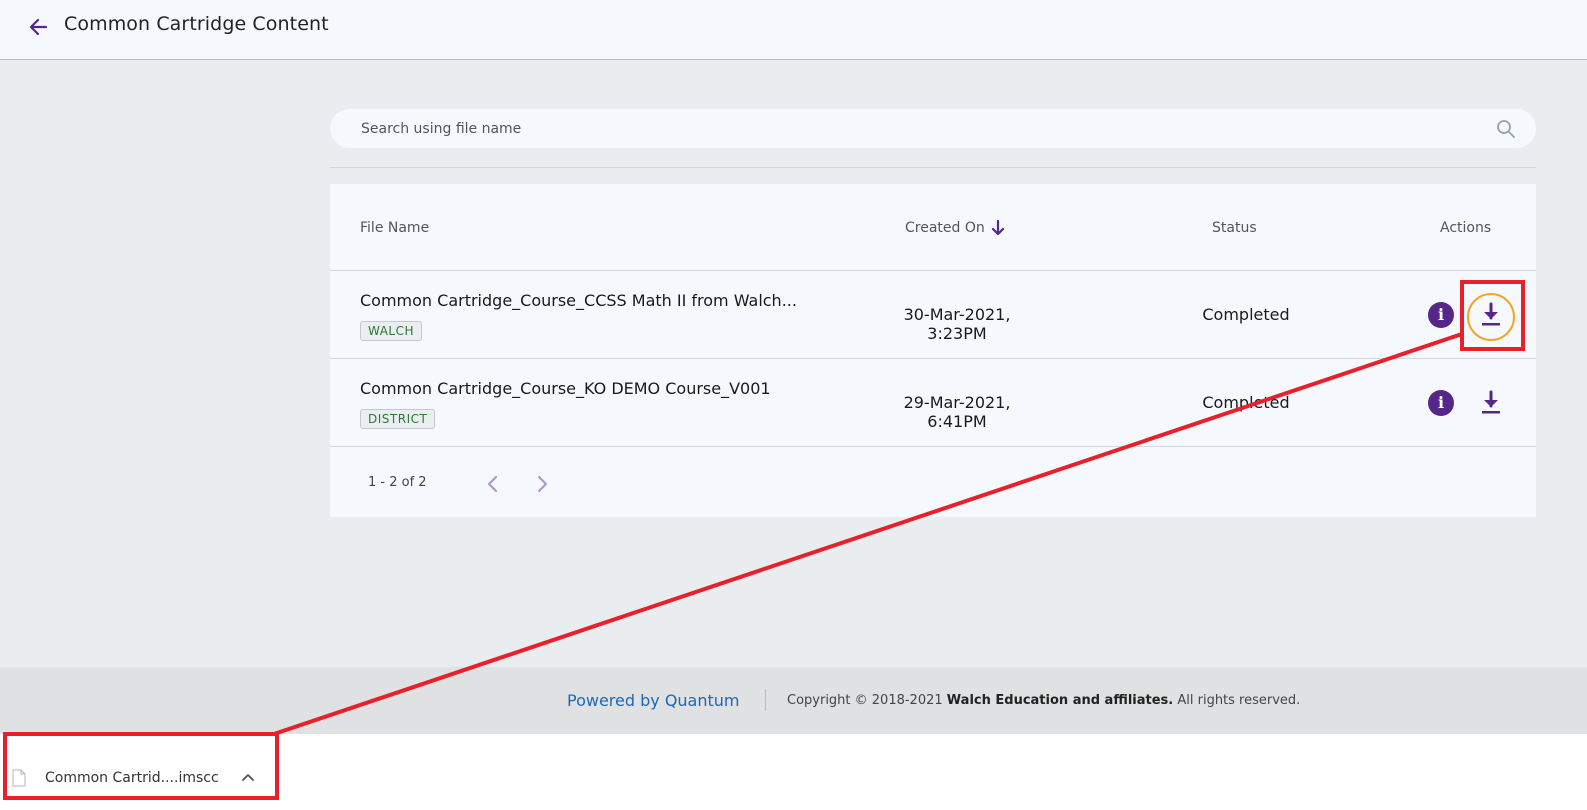  Describe the element at coordinates (945, 228) in the screenshot. I see `column-header-created-on-label: Created On` at that location.